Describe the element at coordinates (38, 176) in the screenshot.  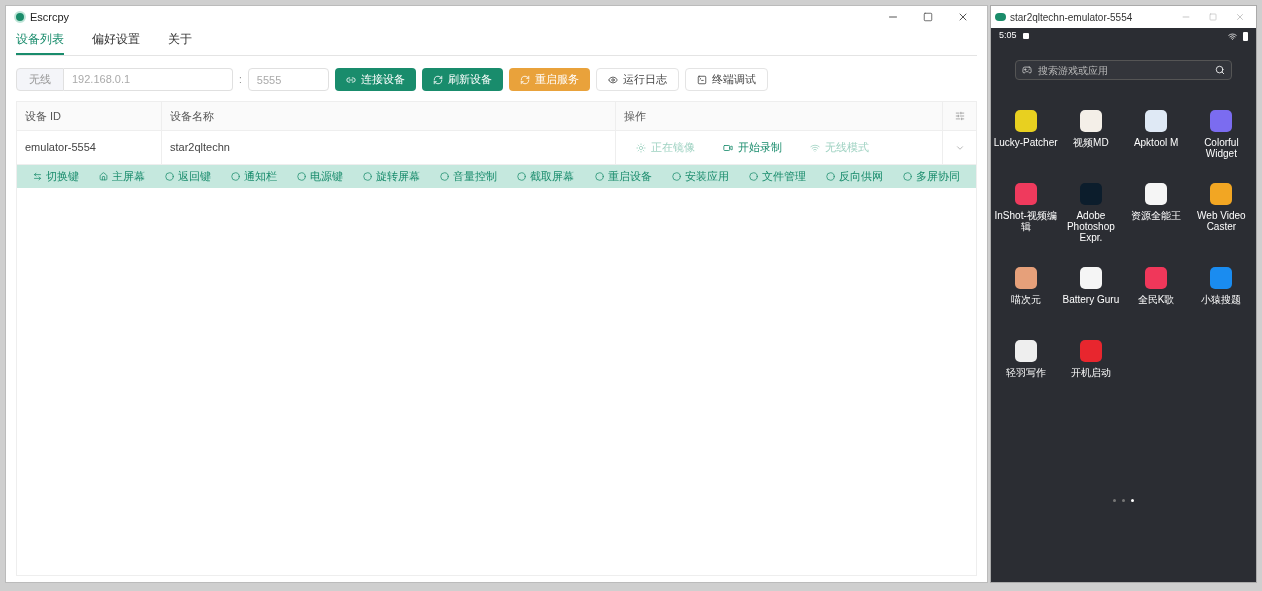
I see `switch-icon` at that location.